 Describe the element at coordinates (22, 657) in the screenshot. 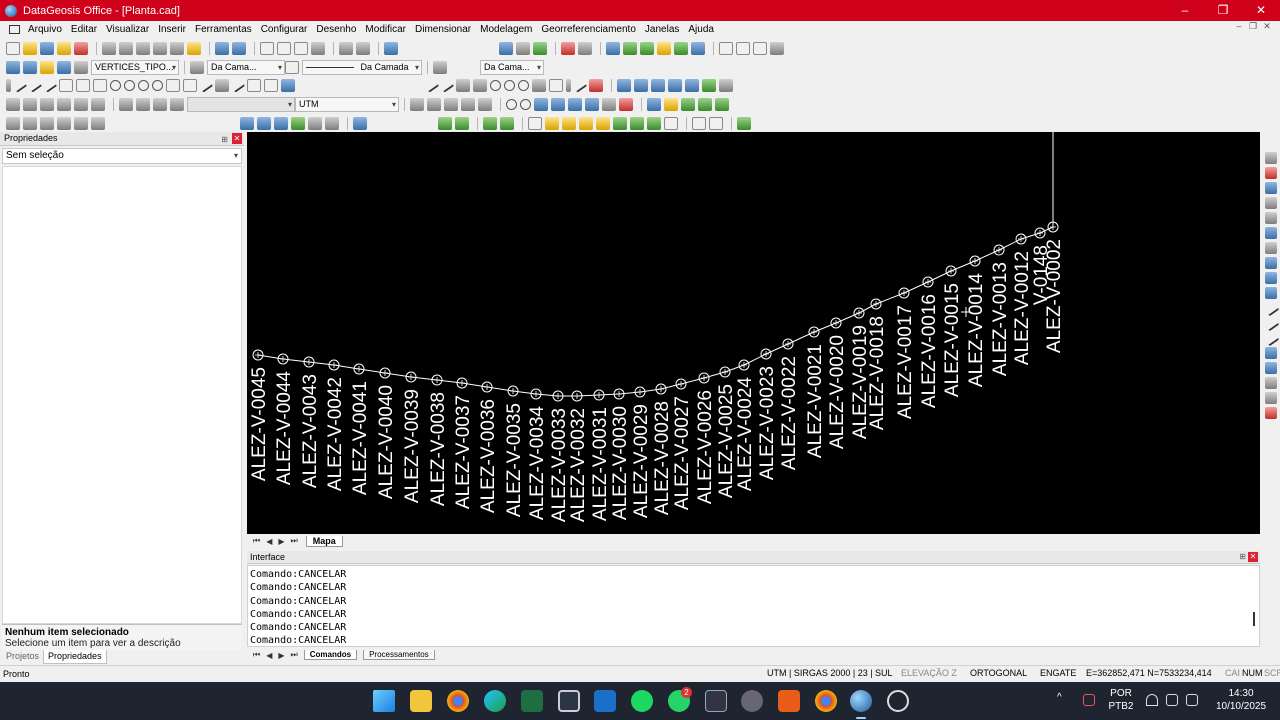

I see `tab-projetos: Projetos` at that location.